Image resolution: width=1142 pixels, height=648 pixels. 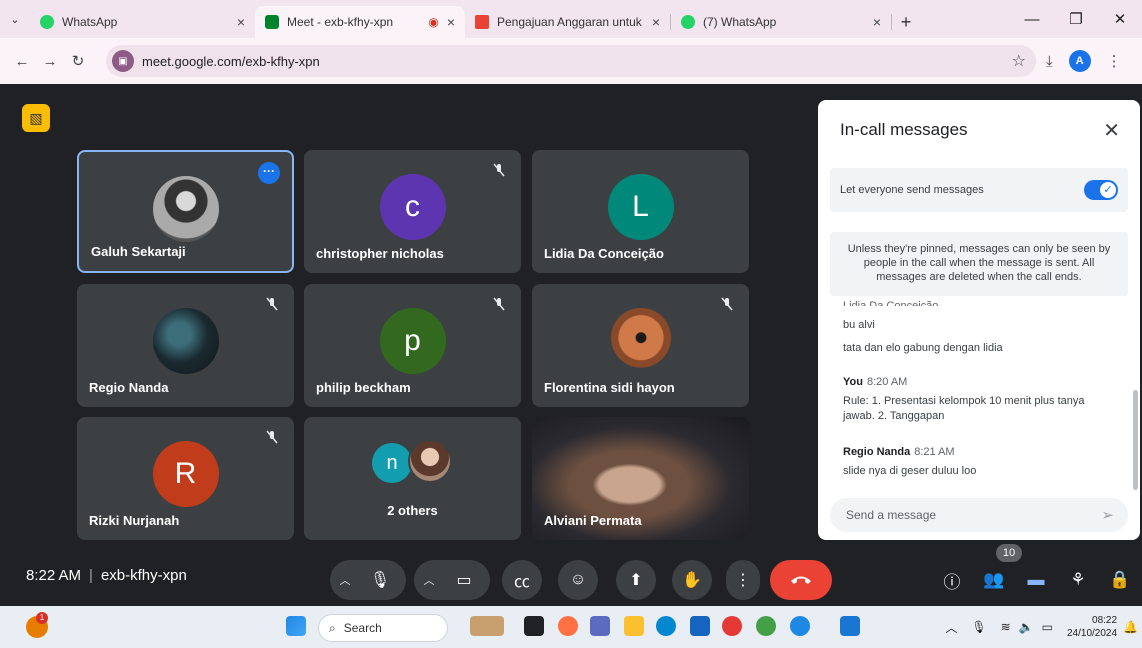 I want to click on message-group: bu alvi tata dan elo gabung dengan lidia, so click(x=980, y=341).